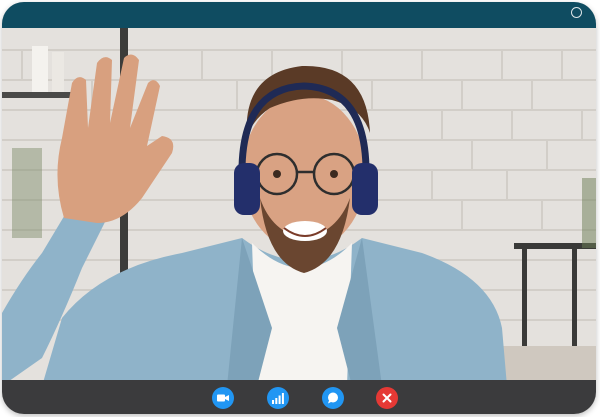 The image size is (600, 417). I want to click on chat-bubble-icon, so click(333, 398).